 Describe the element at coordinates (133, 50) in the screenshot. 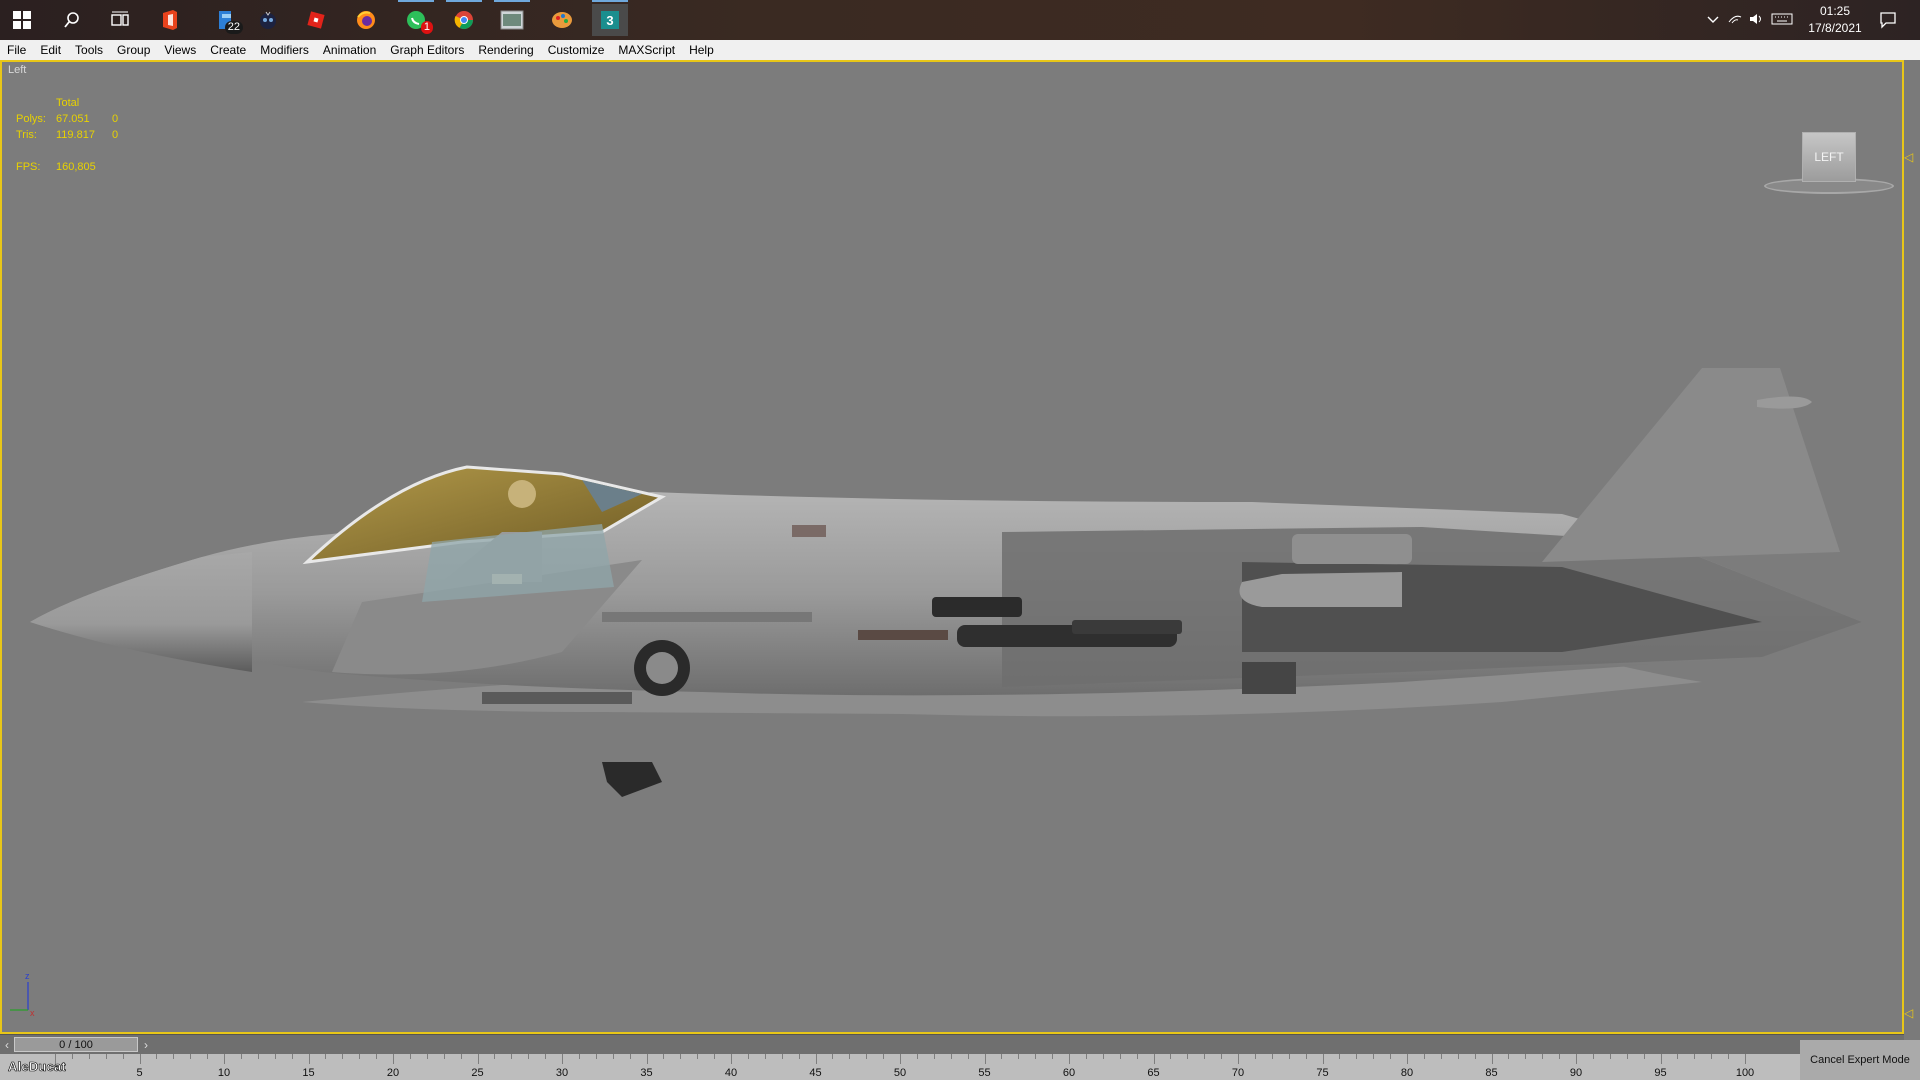

I see `menu-group: Group` at that location.